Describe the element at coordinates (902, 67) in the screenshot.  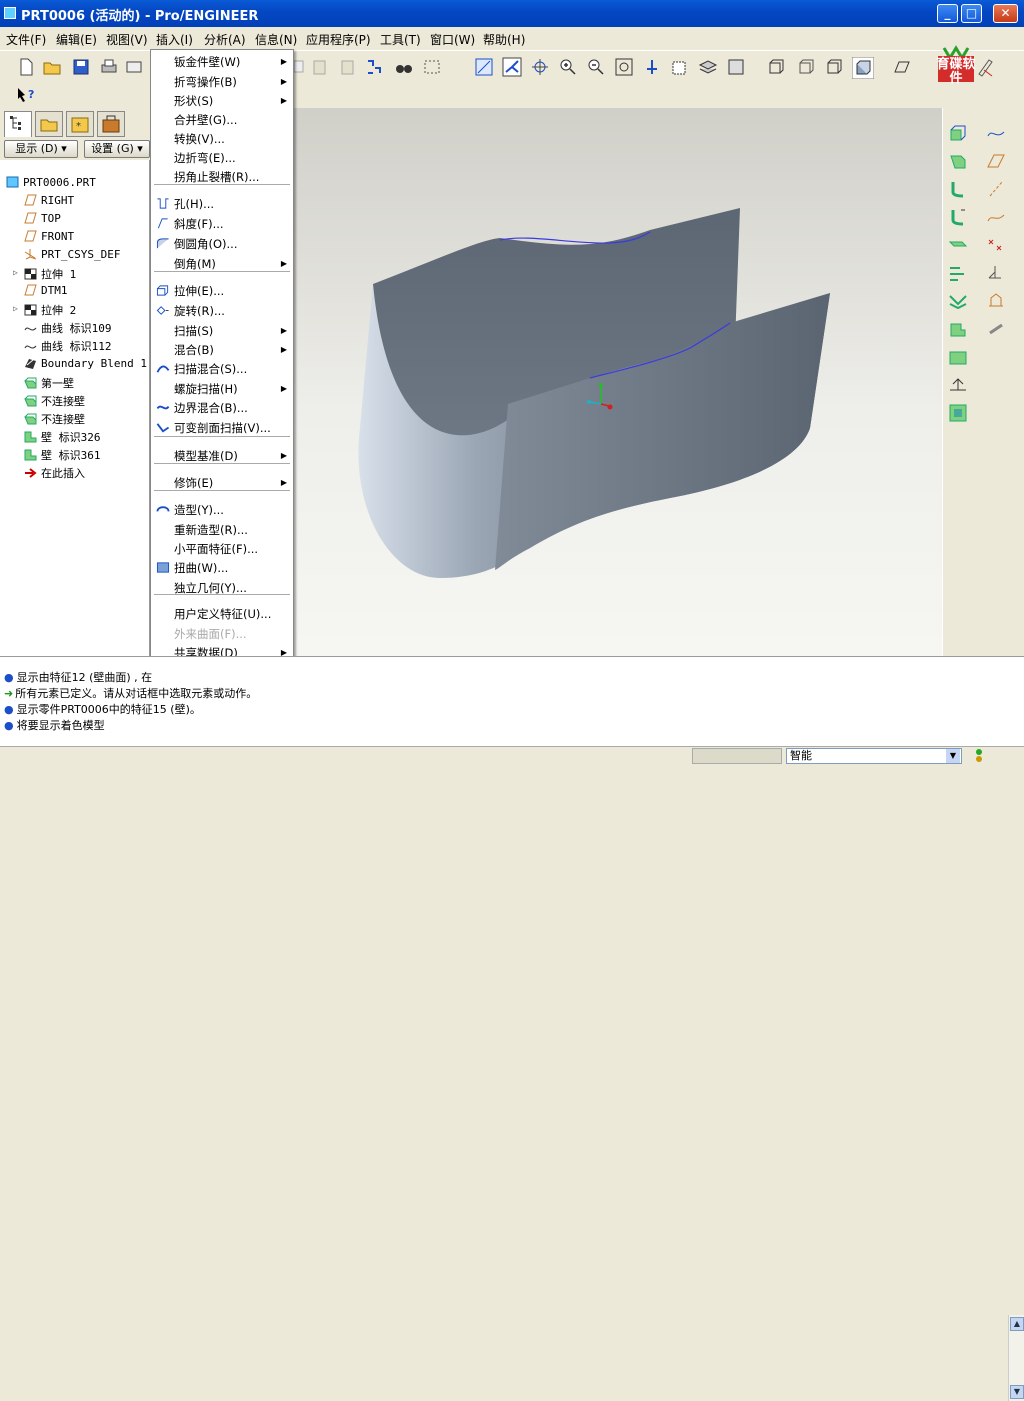
I see `sketch-plane-icon` at that location.